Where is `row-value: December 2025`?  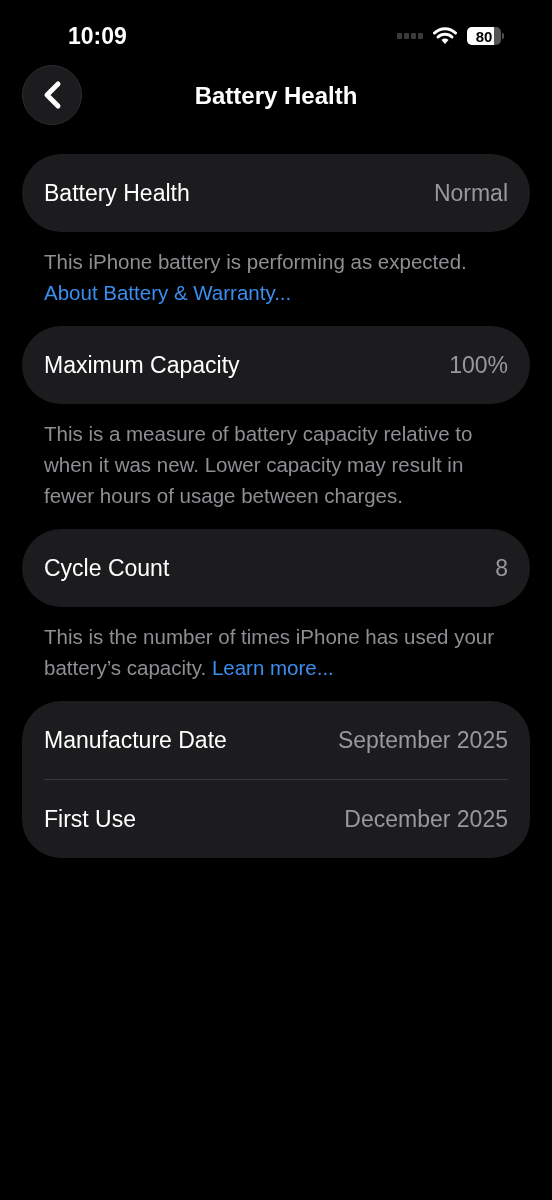 row-value: December 2025 is located at coordinates (426, 819).